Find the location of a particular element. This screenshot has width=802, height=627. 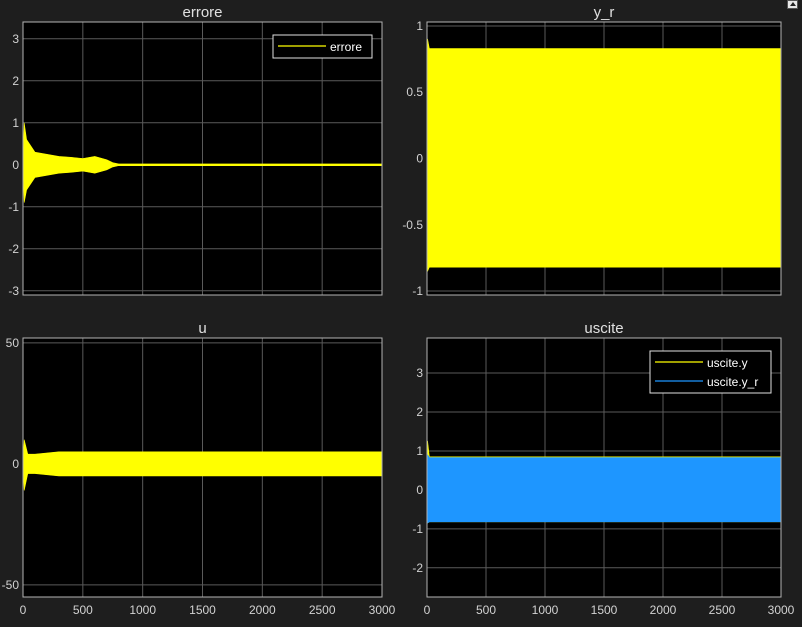

legend-label: uscite.y is located at coordinates (727, 363).